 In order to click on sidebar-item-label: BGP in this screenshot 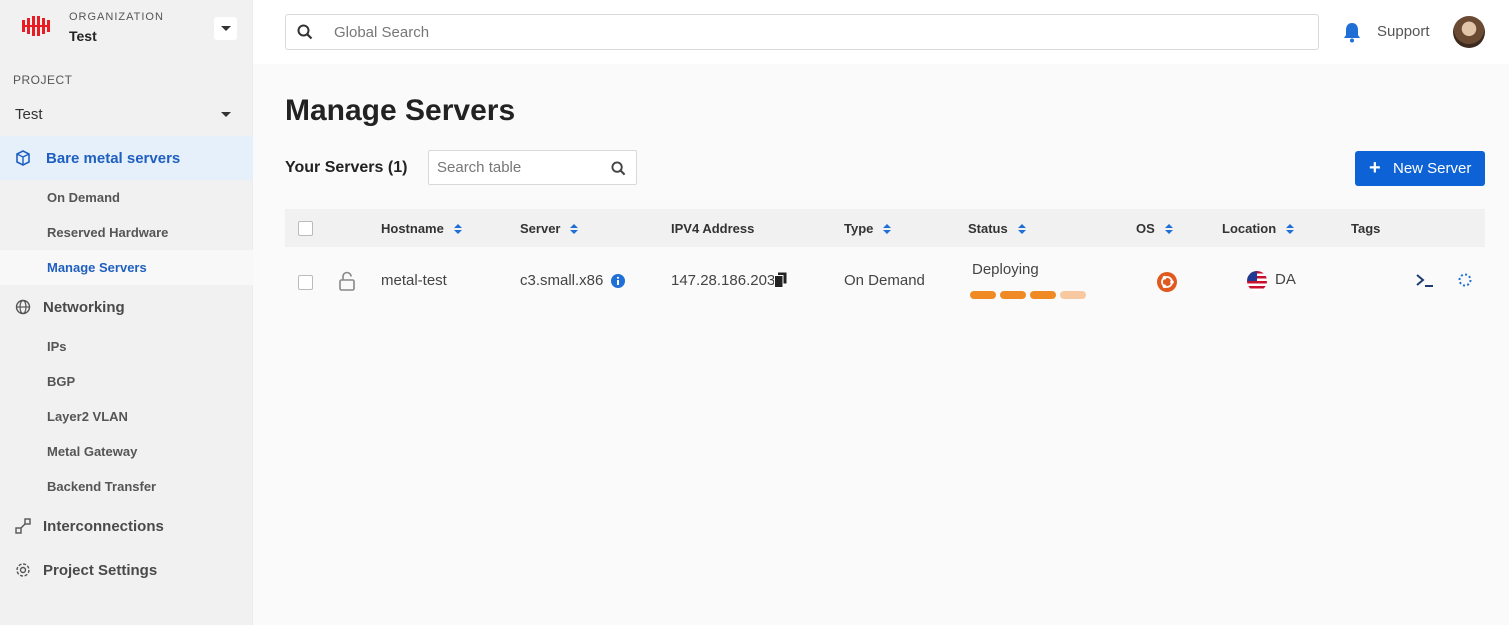, I will do `click(61, 381)`.